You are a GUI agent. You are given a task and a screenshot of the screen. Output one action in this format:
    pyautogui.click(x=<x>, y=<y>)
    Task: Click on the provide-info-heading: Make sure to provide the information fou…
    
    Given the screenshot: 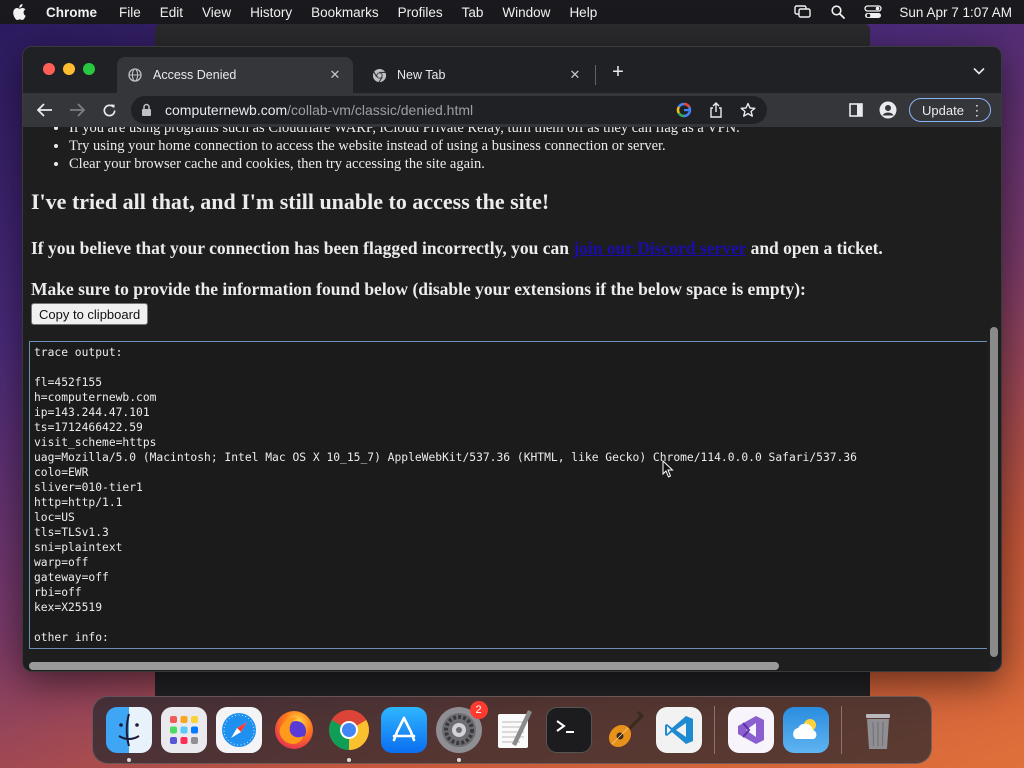 What is the action you would take?
    pyautogui.click(x=418, y=289)
    